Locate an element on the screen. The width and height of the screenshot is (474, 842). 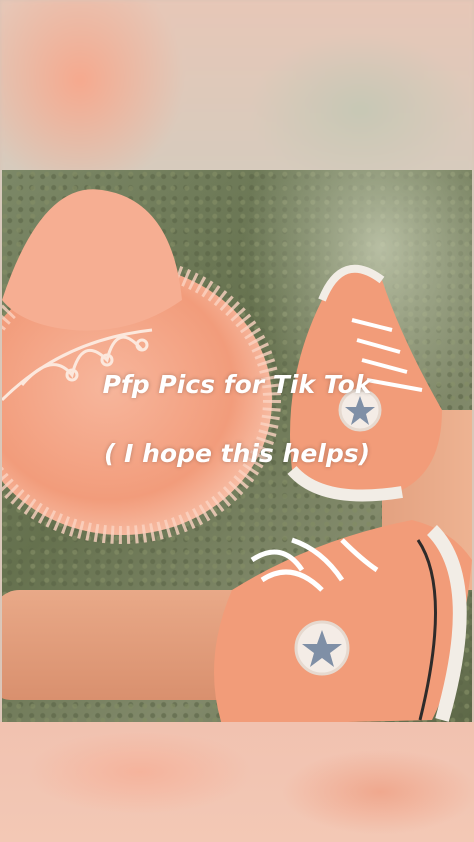
blurred-background-bottom is located at coordinates (237, 782).